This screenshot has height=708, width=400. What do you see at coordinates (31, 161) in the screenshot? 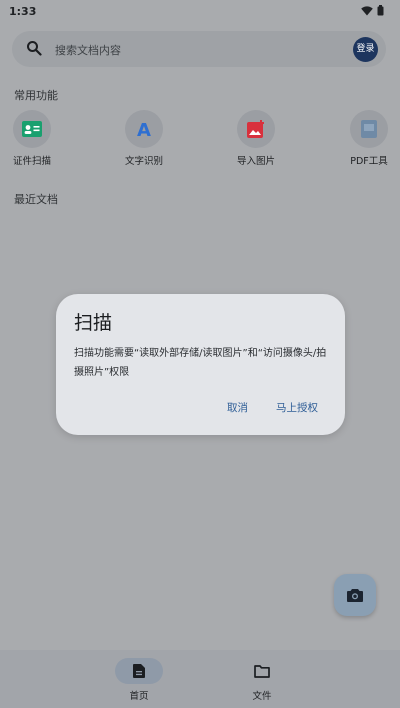
I see `tool-label: 证件扫描` at bounding box center [31, 161].